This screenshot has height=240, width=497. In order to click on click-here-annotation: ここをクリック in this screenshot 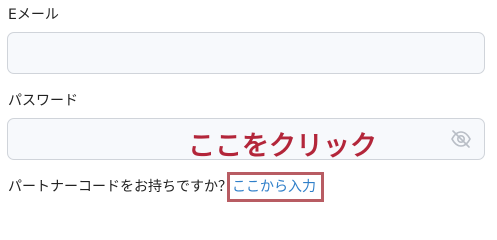, I will do `click(282, 146)`.